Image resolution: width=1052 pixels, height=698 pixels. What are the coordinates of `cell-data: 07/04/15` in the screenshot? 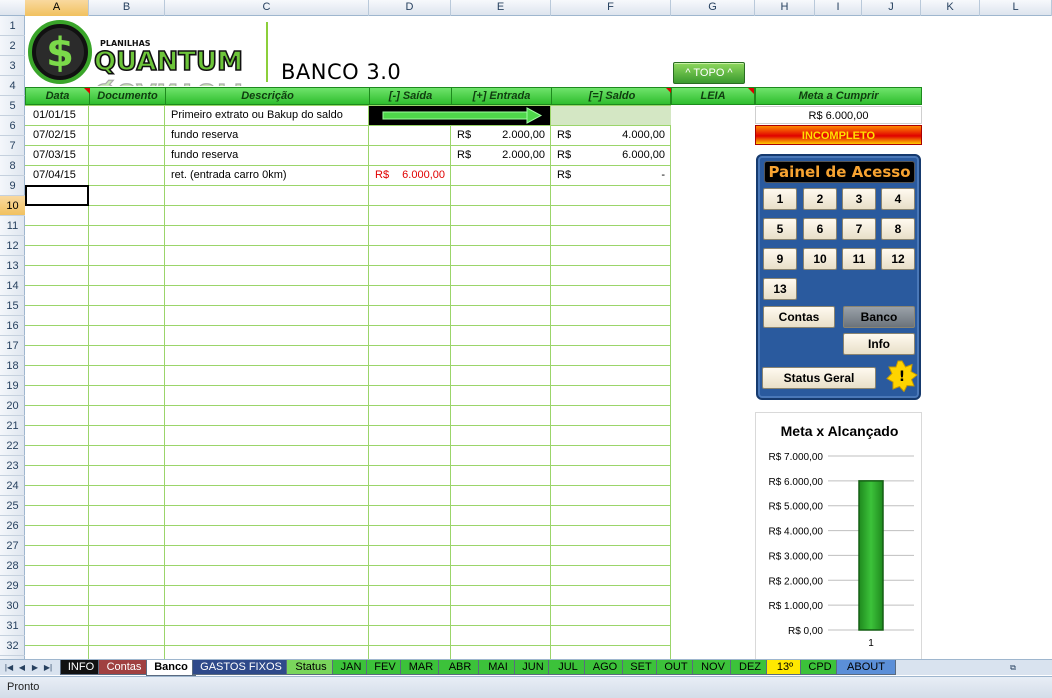 It's located at (61, 175).